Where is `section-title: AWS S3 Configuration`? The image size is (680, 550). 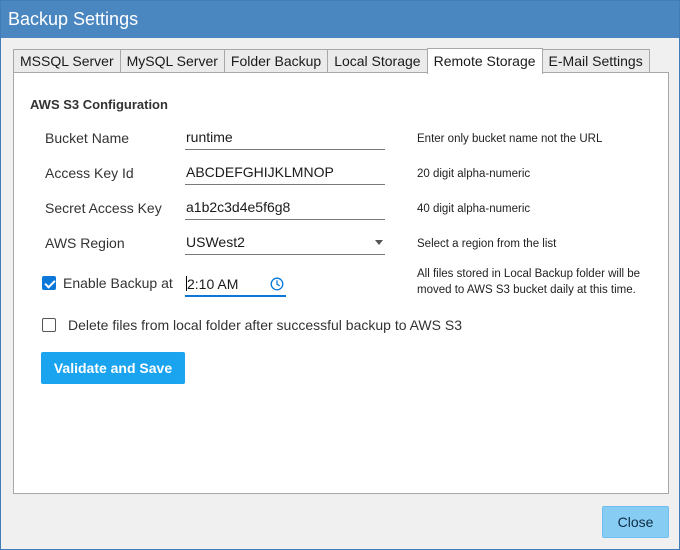
section-title: AWS S3 Configuration is located at coordinates (99, 104).